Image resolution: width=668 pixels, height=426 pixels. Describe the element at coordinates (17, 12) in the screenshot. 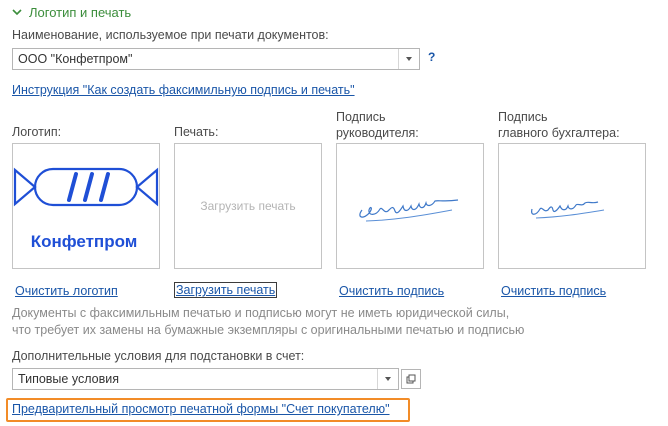

I see `chevron-down-icon` at that location.